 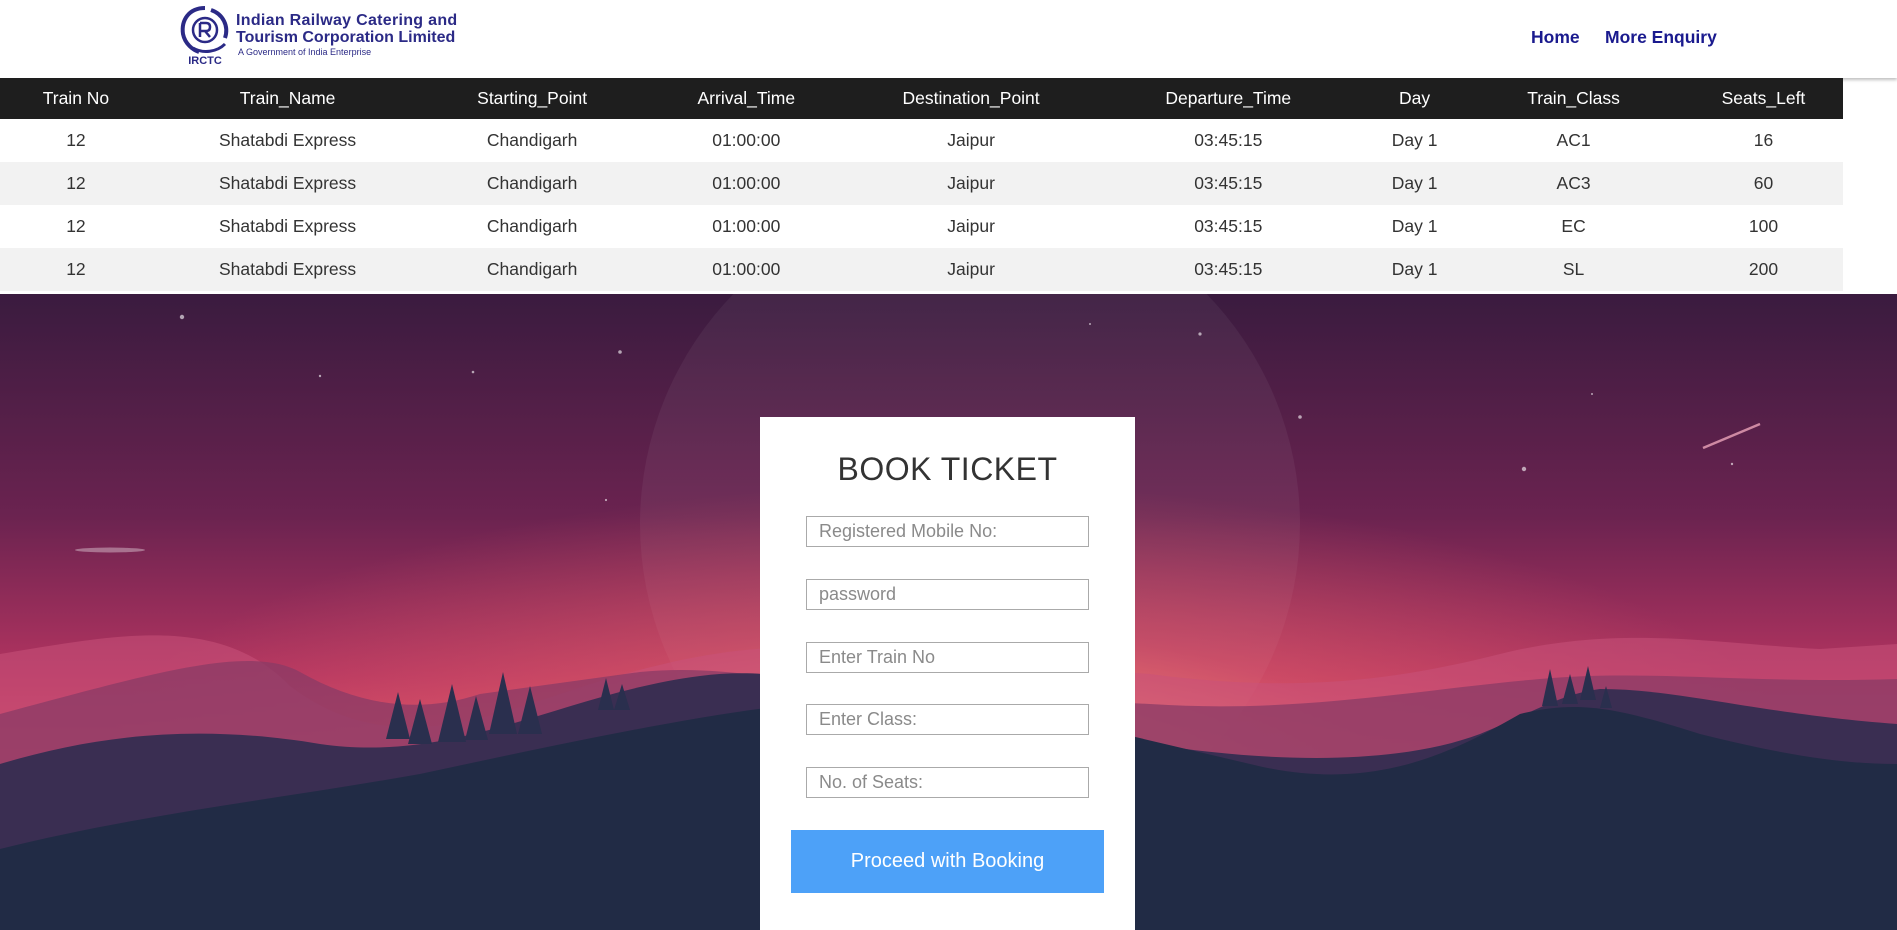 What do you see at coordinates (1573, 98) in the screenshot?
I see `column-header: Train_Class` at bounding box center [1573, 98].